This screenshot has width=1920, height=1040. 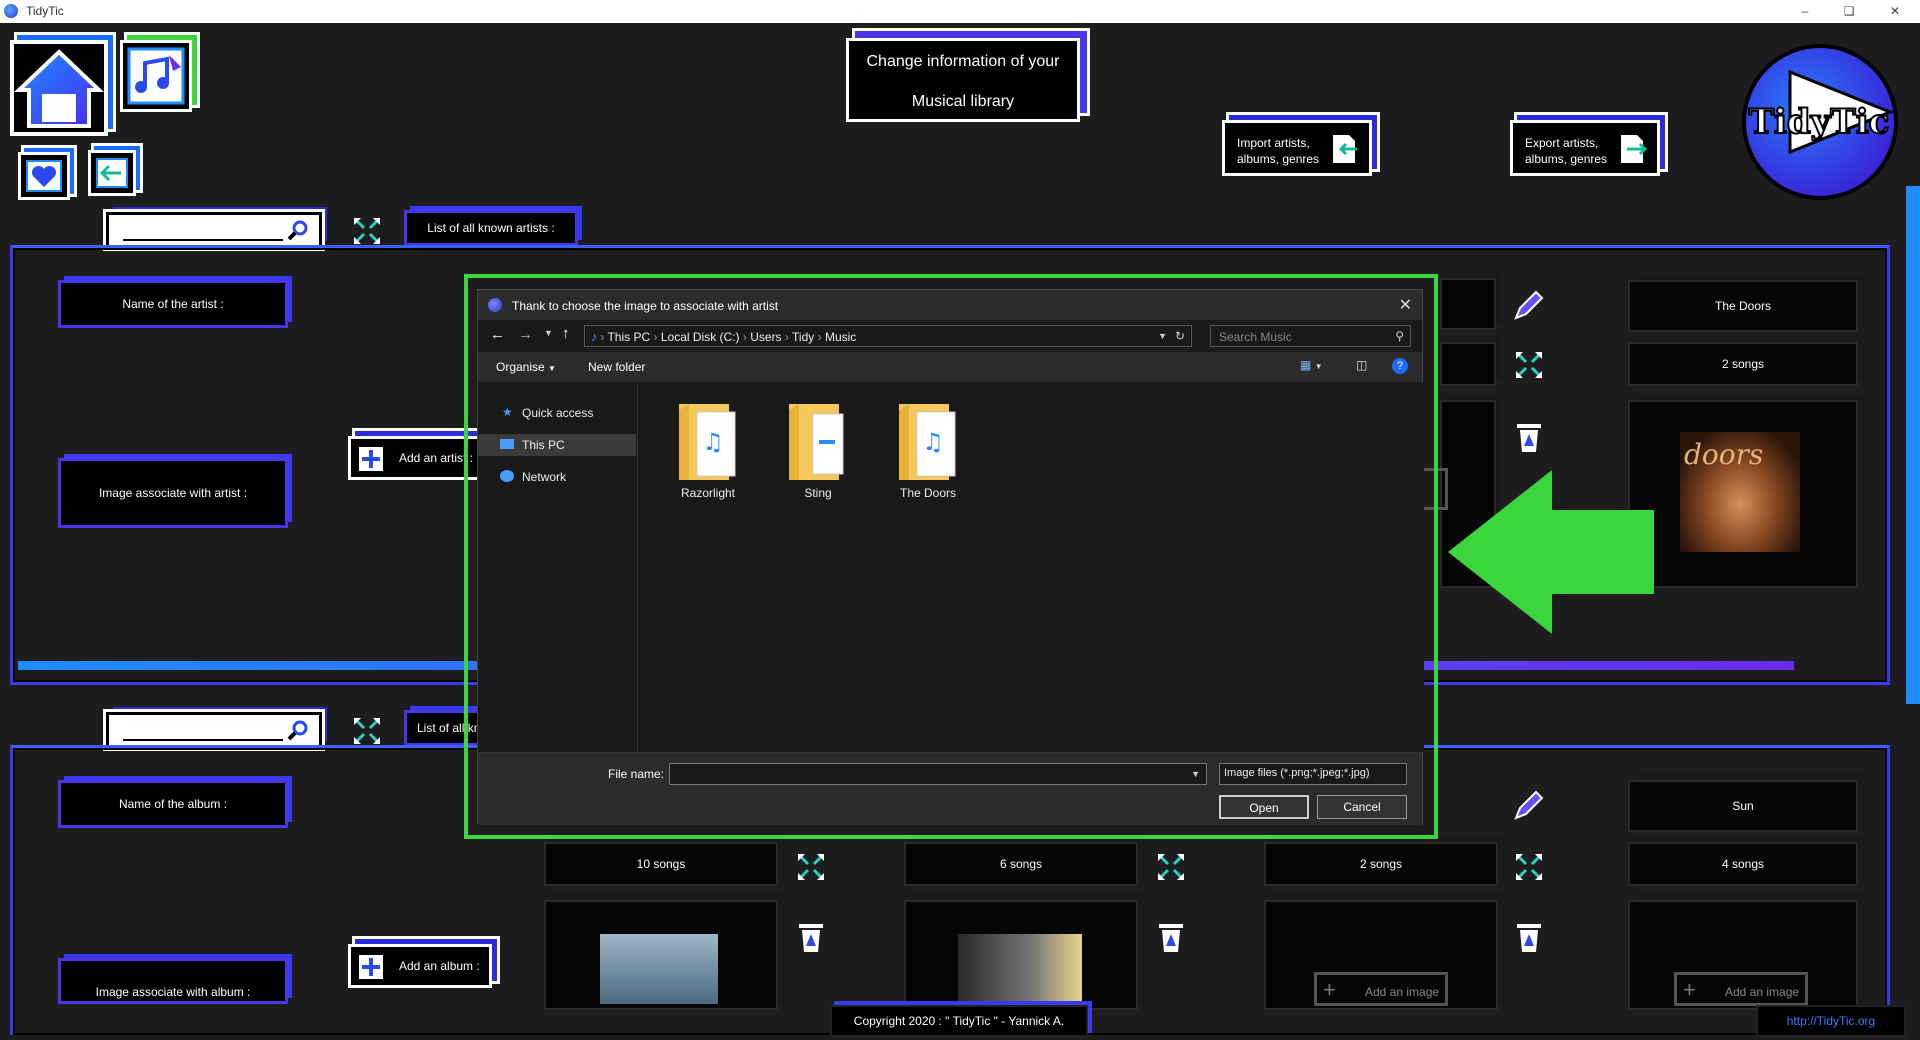 What do you see at coordinates (1399, 336) in the screenshot?
I see `search-icon: ⚲` at bounding box center [1399, 336].